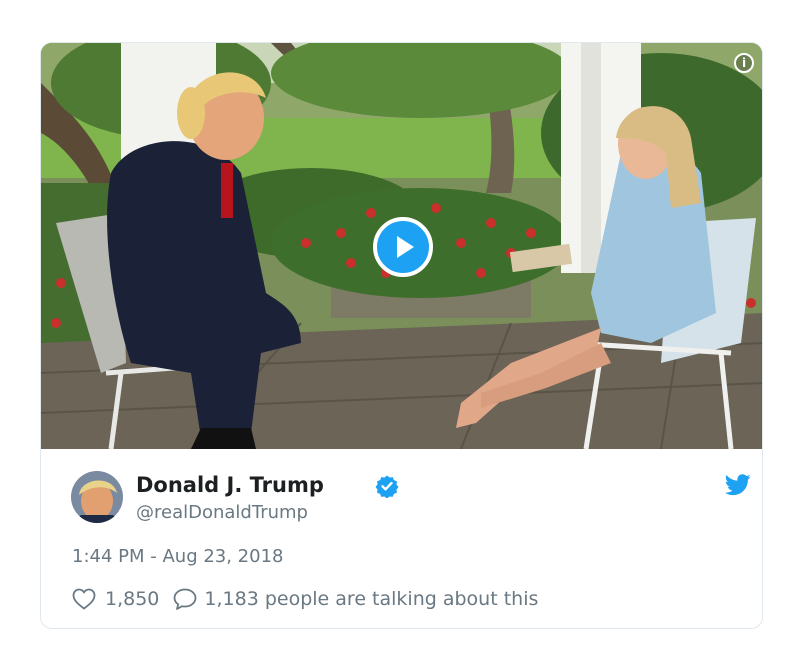 Image resolution: width=800 pixels, height=661 pixels. Describe the element at coordinates (178, 556) in the screenshot. I see `tweet-timestamp: 1:44 PM - Aug 23, 2018` at that location.